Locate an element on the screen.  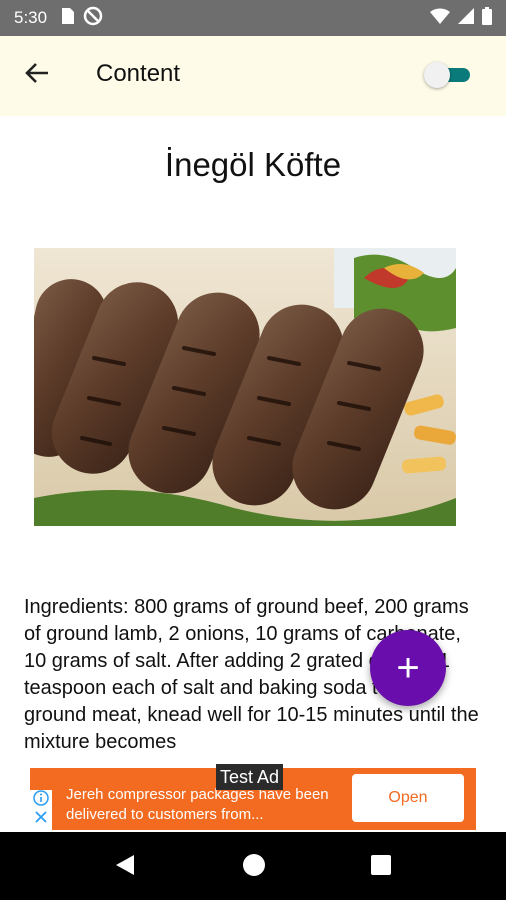
ad-open-button: Open is located at coordinates (408, 798).